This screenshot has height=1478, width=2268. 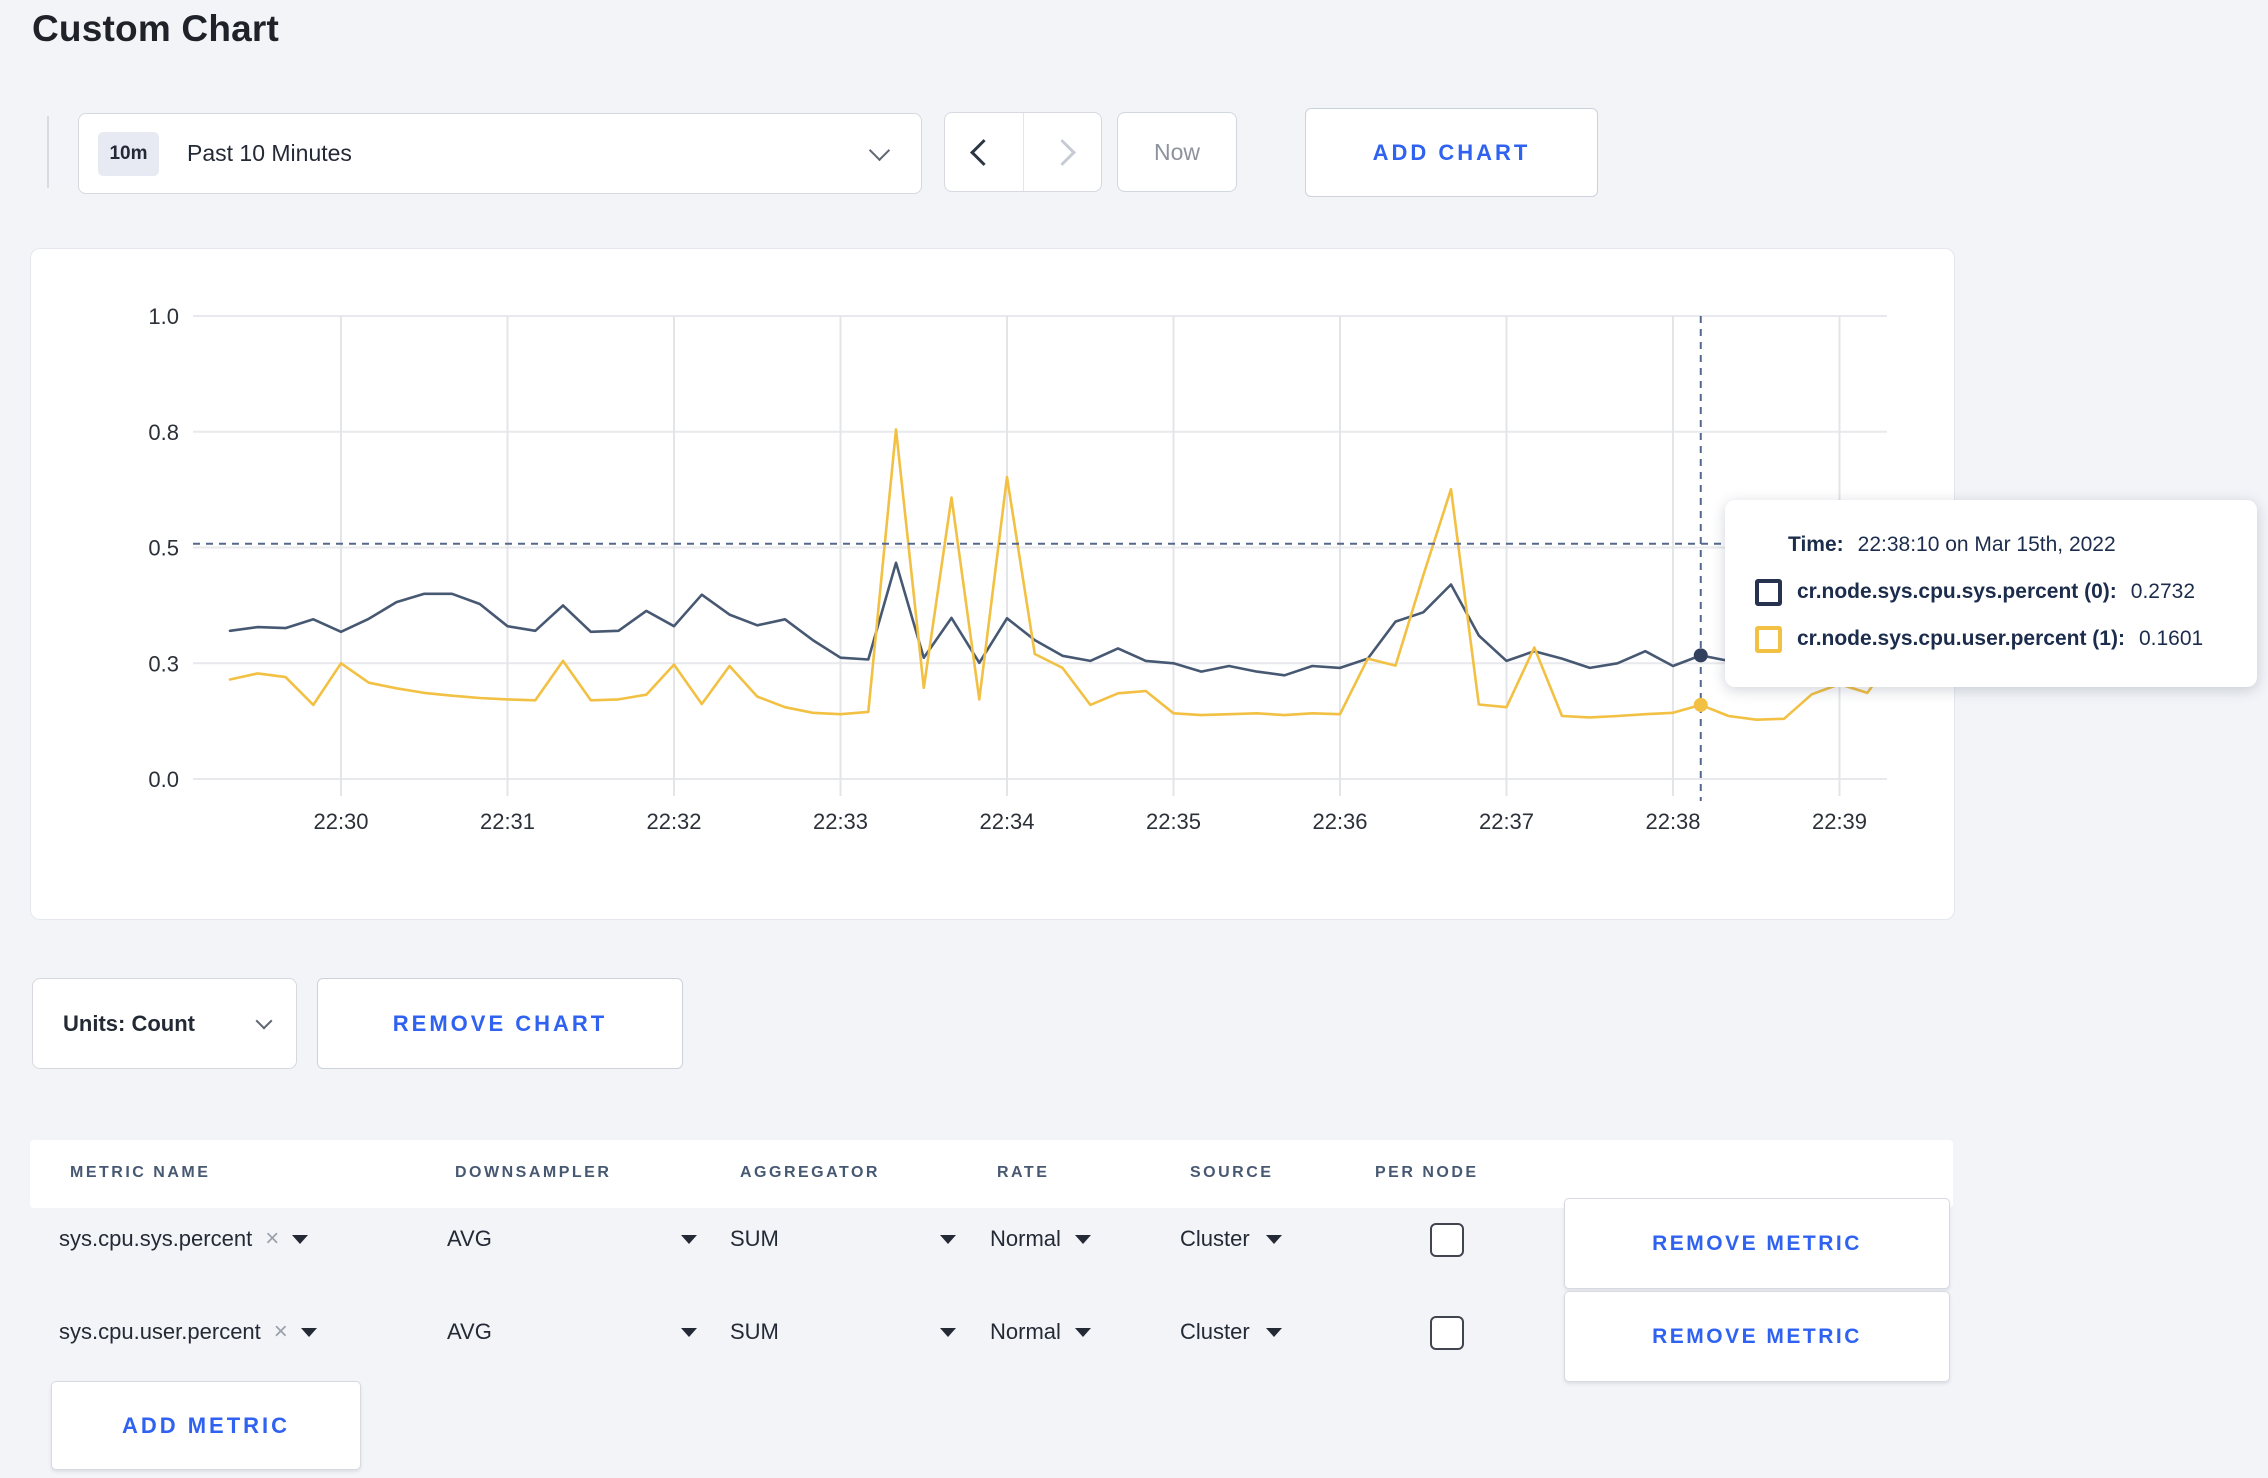 I want to click on metric-name-select: sys.cpu.user.percent ×, so click(x=188, y=1332).